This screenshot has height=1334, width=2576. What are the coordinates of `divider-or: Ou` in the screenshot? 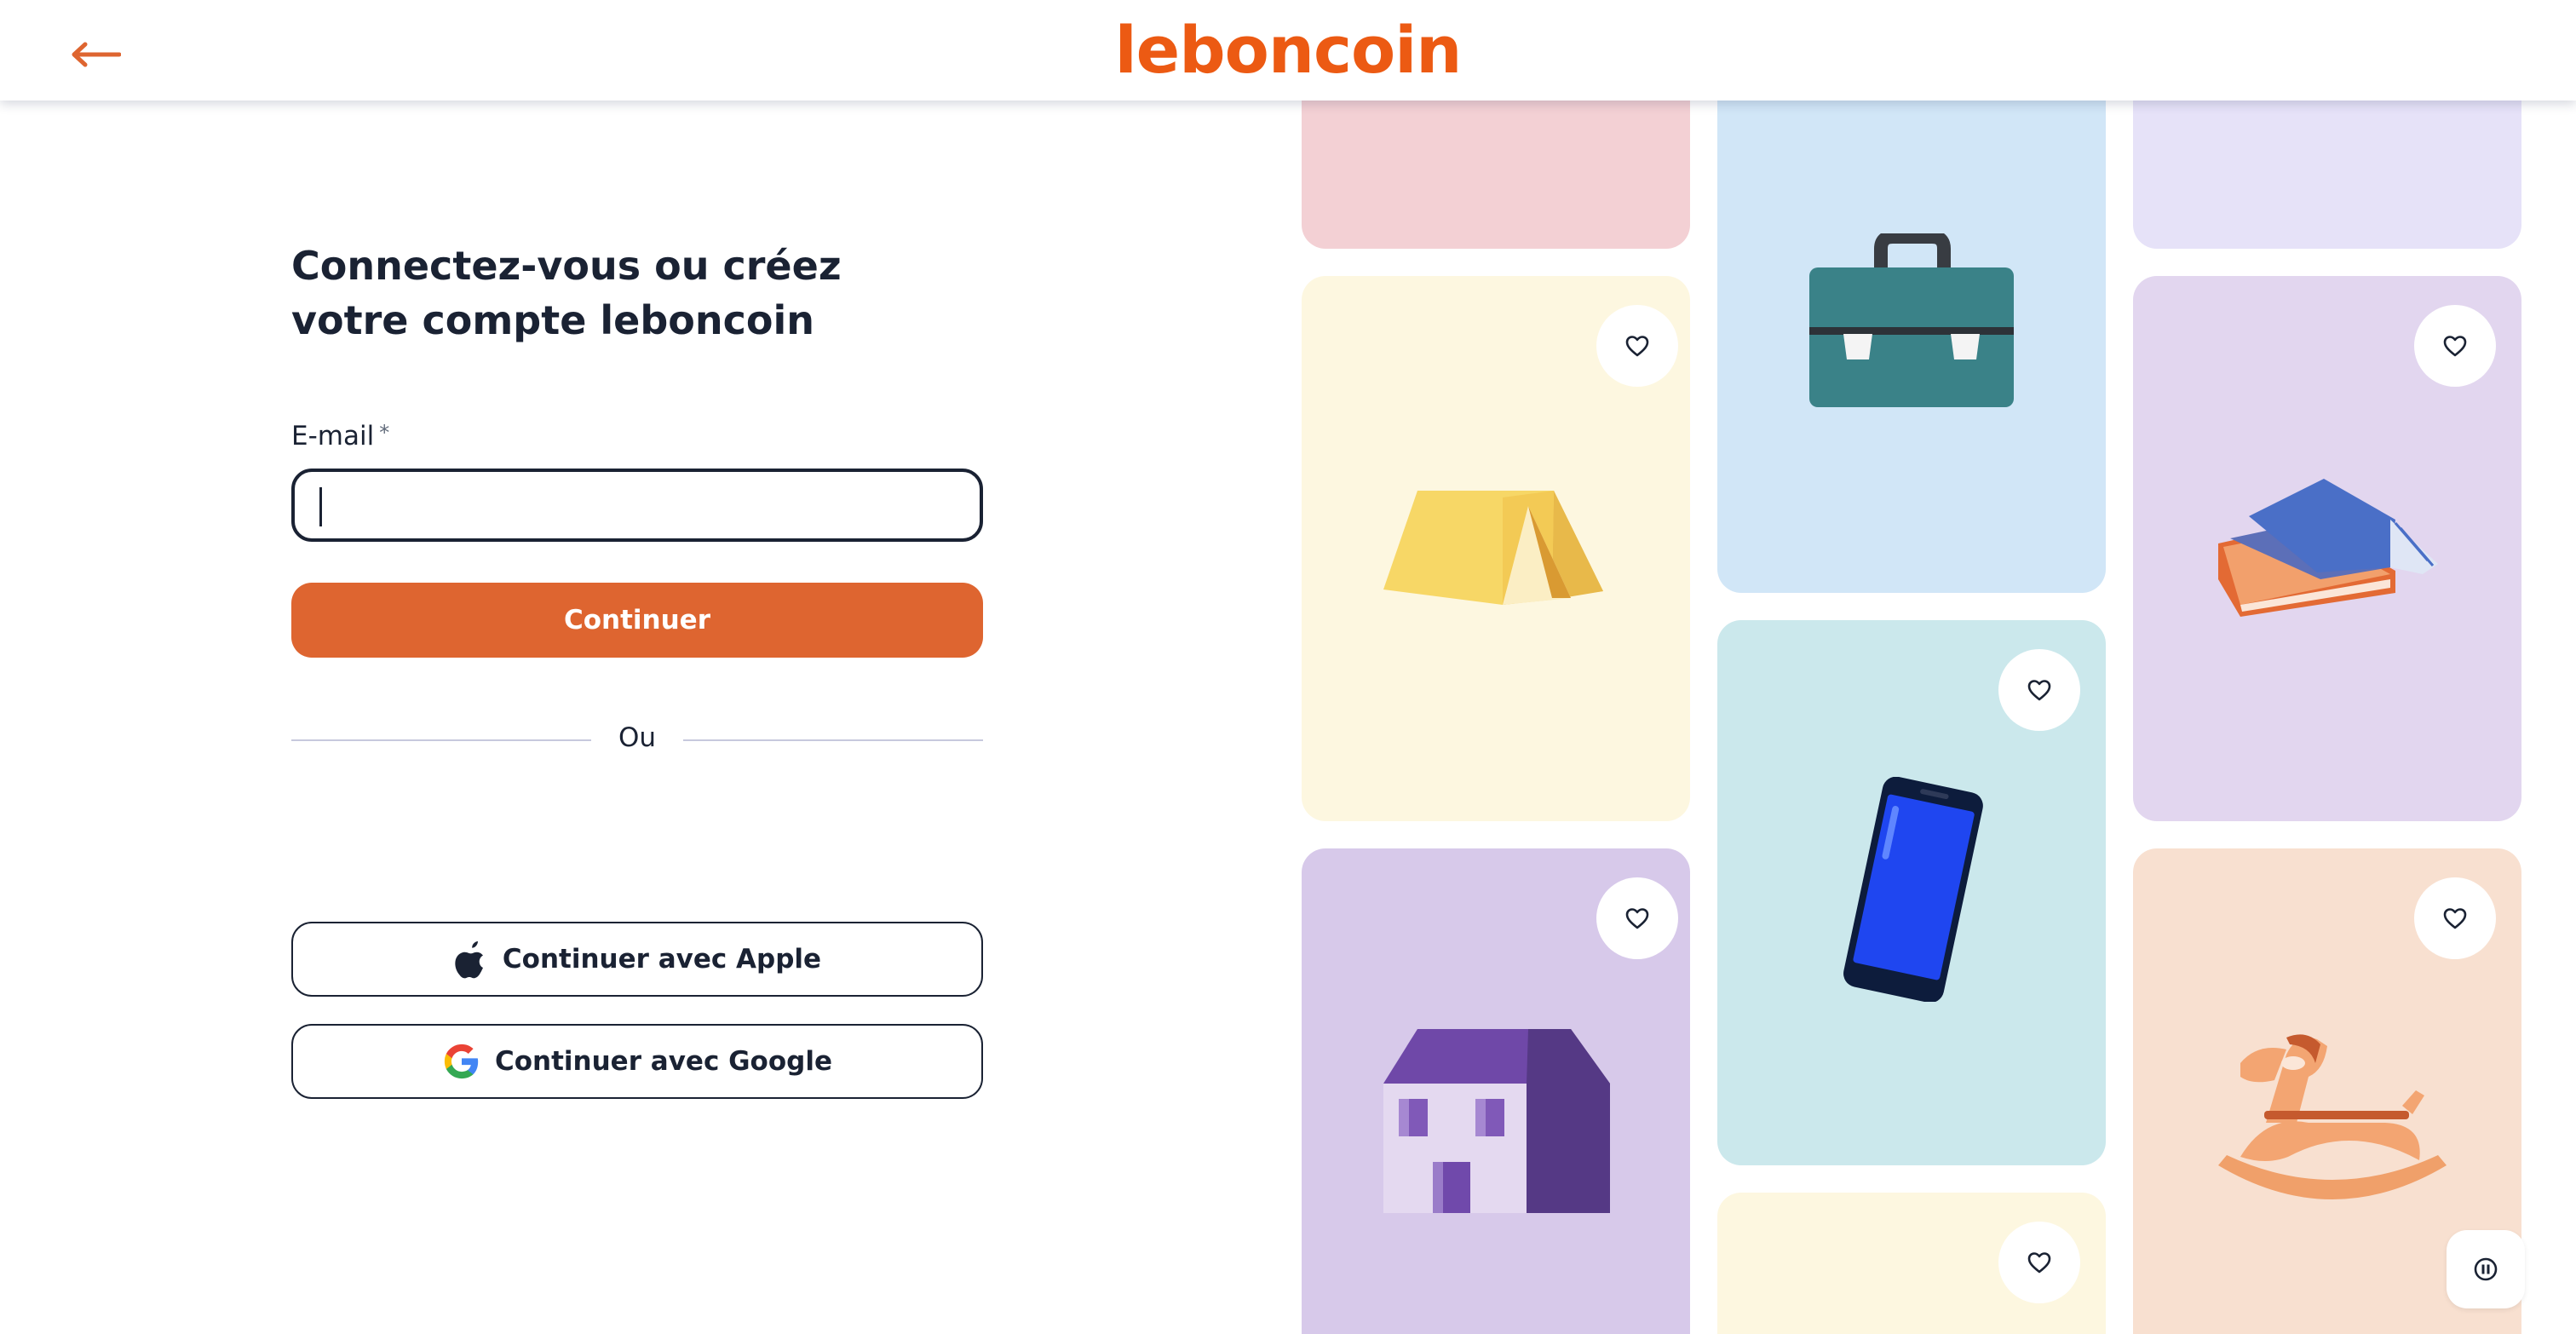 It's located at (638, 738).